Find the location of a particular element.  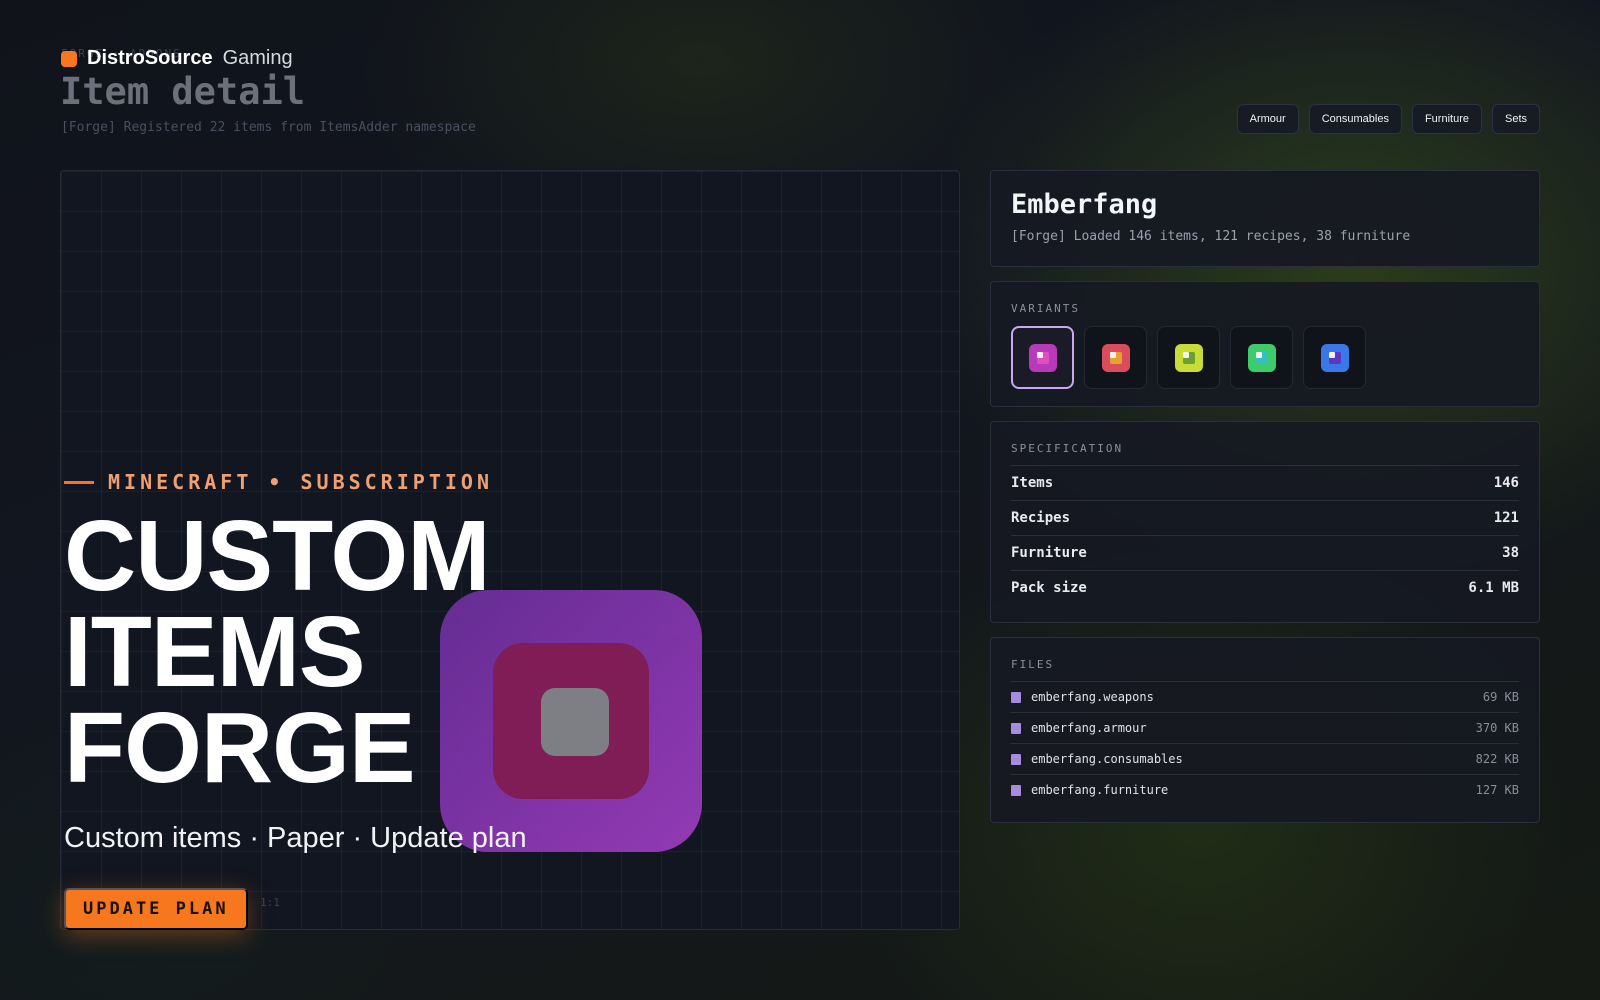

file-name: emberfang.weapons is located at coordinates (1092, 697).